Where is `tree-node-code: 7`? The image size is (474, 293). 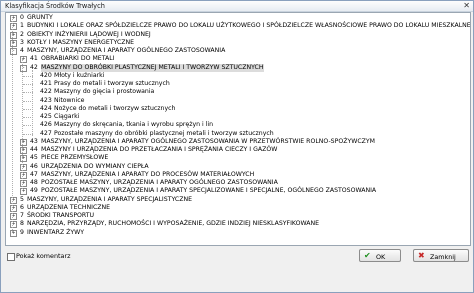
tree-node-code: 7 is located at coordinates (22, 215).